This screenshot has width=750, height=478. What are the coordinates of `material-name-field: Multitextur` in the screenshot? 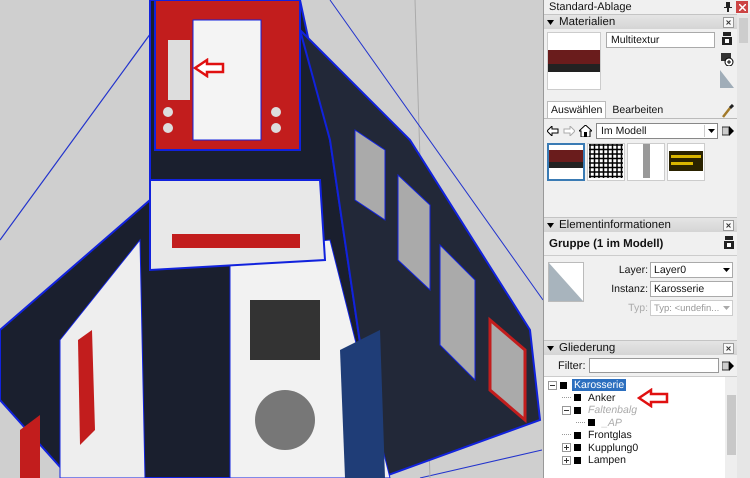 It's located at (660, 40).